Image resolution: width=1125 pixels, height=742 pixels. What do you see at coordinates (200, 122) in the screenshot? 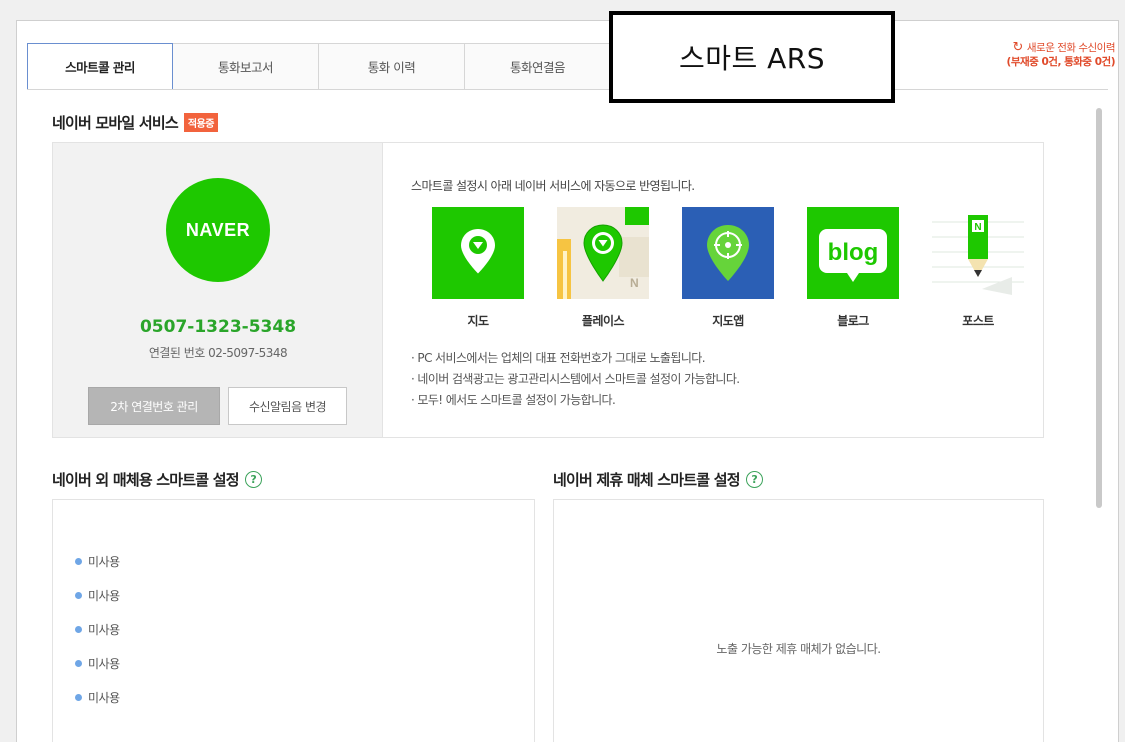
I see `status-badge: 적용중` at bounding box center [200, 122].